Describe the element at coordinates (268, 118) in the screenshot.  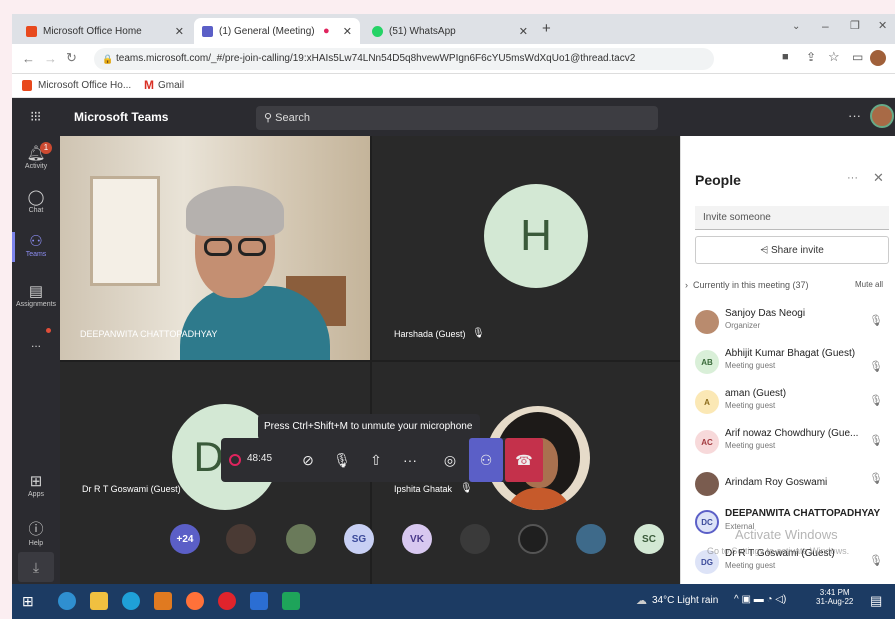
I see `search-icon: ⚲` at that location.